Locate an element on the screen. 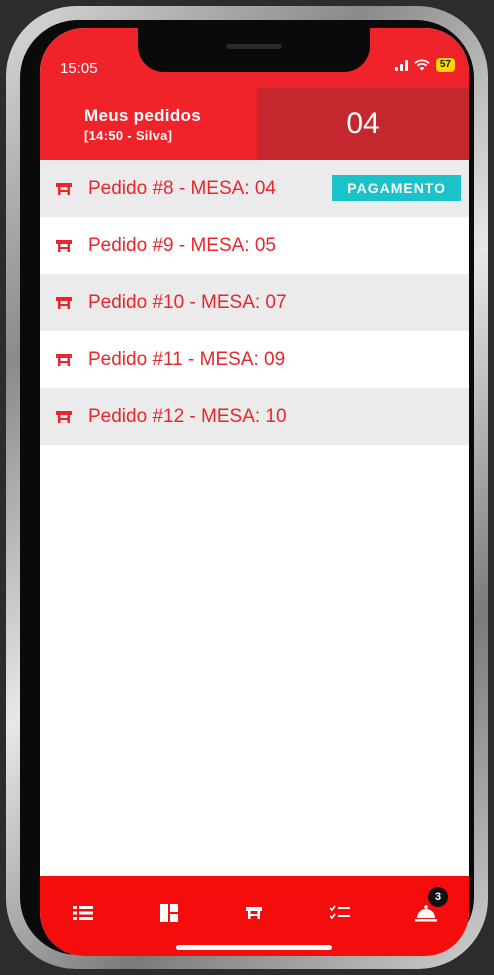 Image resolution: width=494 pixels, height=975 pixels. order-item: Pedido #10 - MESA: 07 is located at coordinates (254, 302).